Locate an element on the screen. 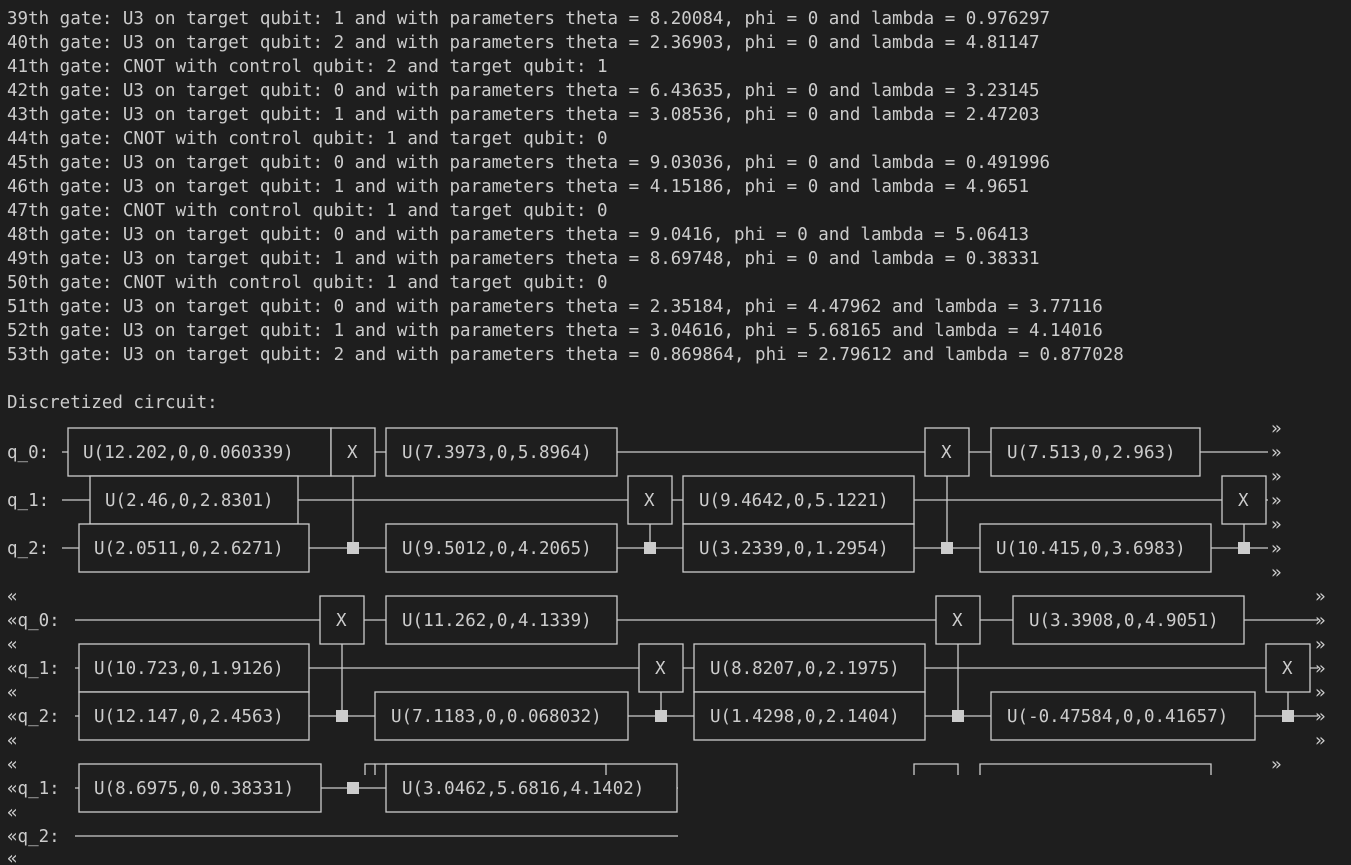  gate-label: U(-0.47584,0,0.41657) is located at coordinates (1117, 717).